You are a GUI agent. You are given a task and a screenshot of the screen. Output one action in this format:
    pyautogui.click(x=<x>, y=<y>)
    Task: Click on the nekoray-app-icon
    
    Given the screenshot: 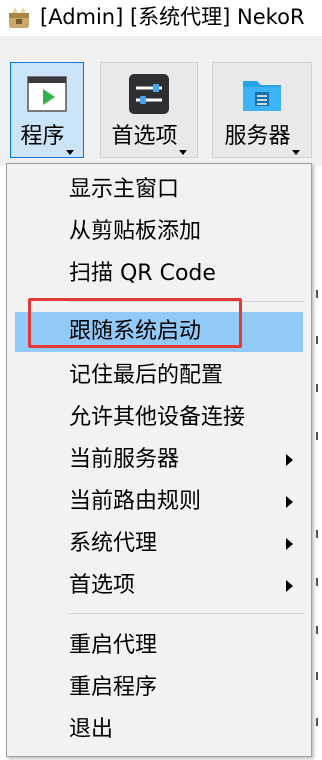 What is the action you would take?
    pyautogui.click(x=19, y=17)
    